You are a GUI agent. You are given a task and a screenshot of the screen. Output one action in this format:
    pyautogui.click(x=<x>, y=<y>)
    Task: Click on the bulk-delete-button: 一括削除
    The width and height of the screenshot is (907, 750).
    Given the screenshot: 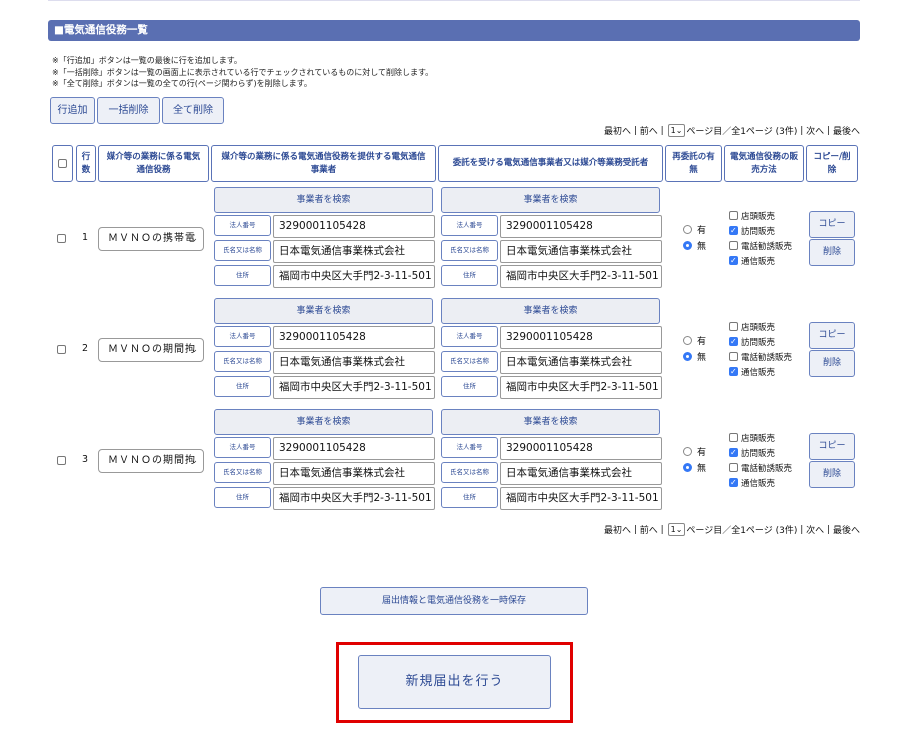 What is the action you would take?
    pyautogui.click(x=128, y=110)
    